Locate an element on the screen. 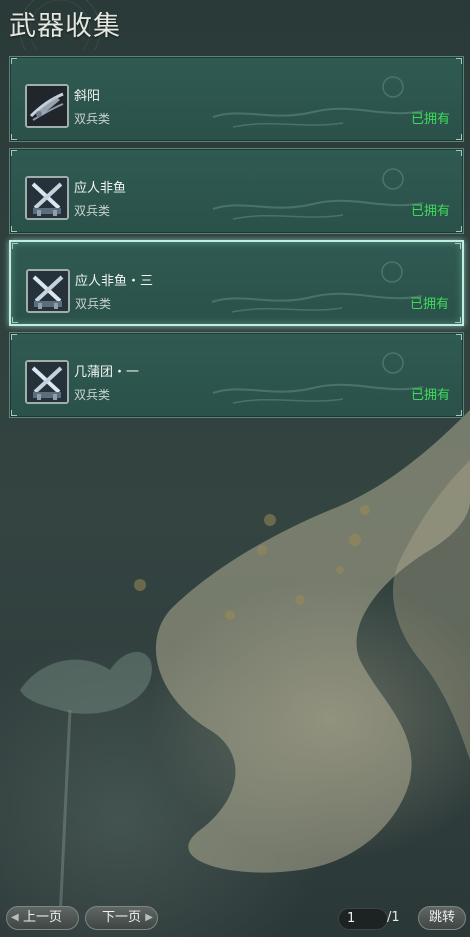 The width and height of the screenshot is (470, 937). jump-label: 跳转 is located at coordinates (441, 917).